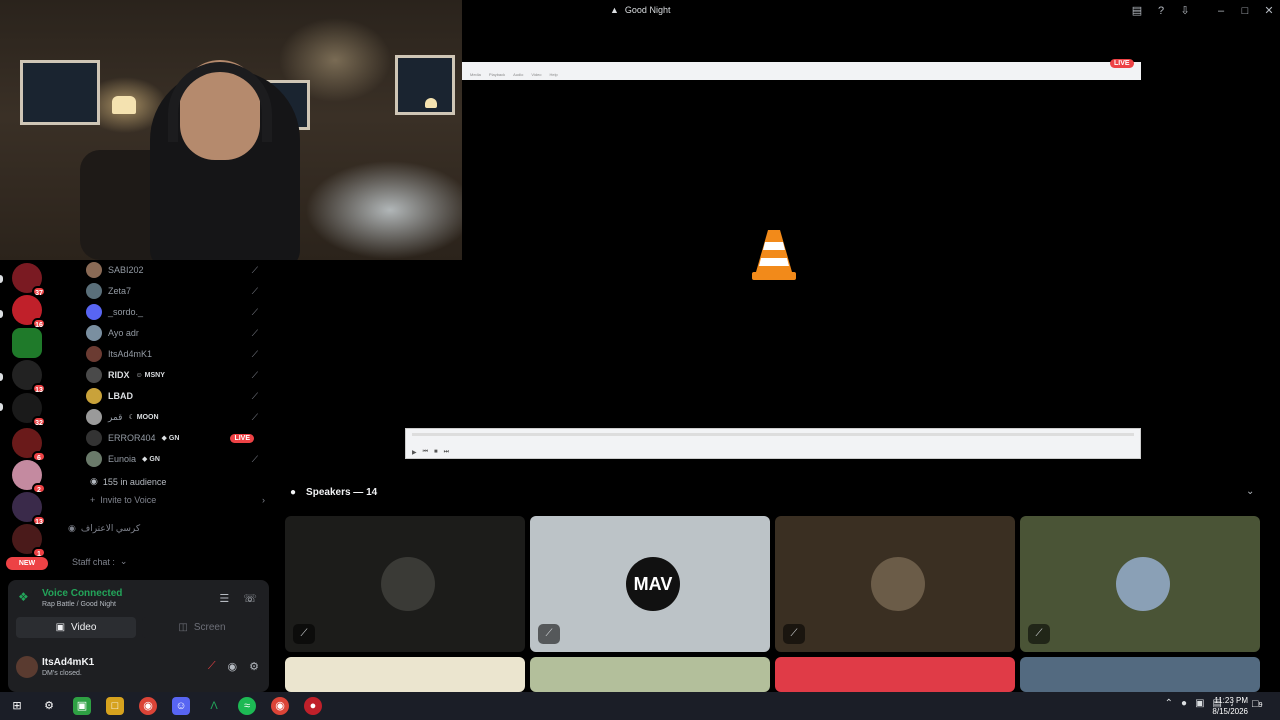 This screenshot has height=720, width=1280. Describe the element at coordinates (214, 706) in the screenshot. I see `app-icon: Λ` at that location.